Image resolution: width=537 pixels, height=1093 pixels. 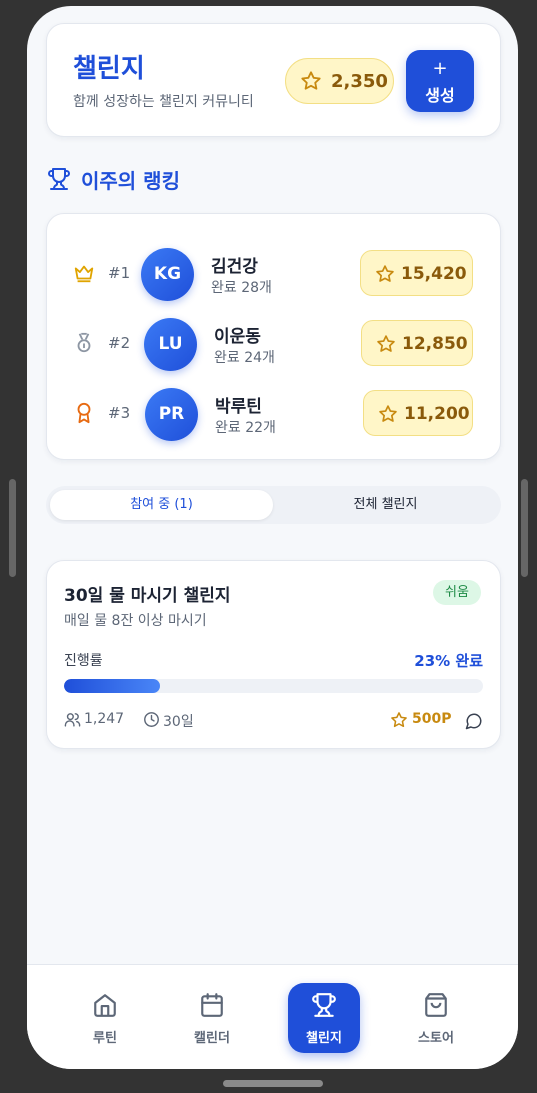 I want to click on score-badge: 11,200, so click(x=418, y=413).